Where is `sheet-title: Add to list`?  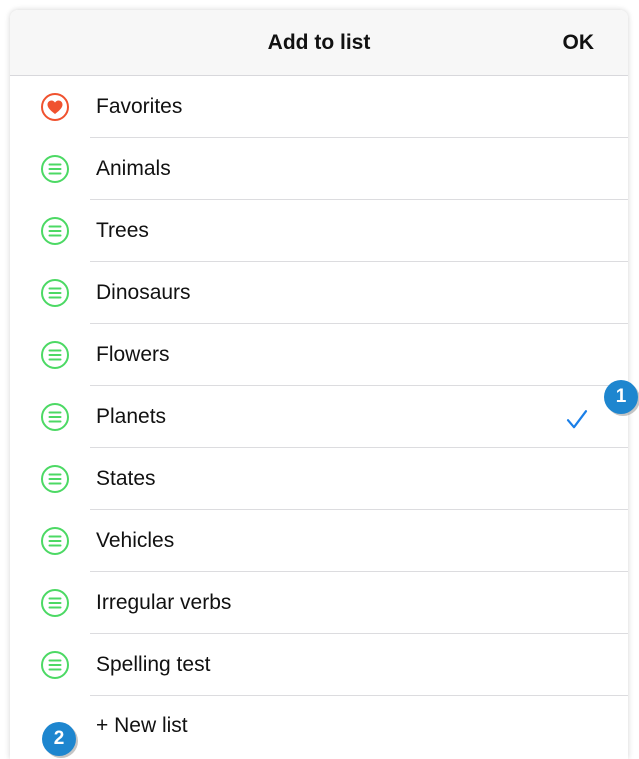 sheet-title: Add to list is located at coordinates (319, 42).